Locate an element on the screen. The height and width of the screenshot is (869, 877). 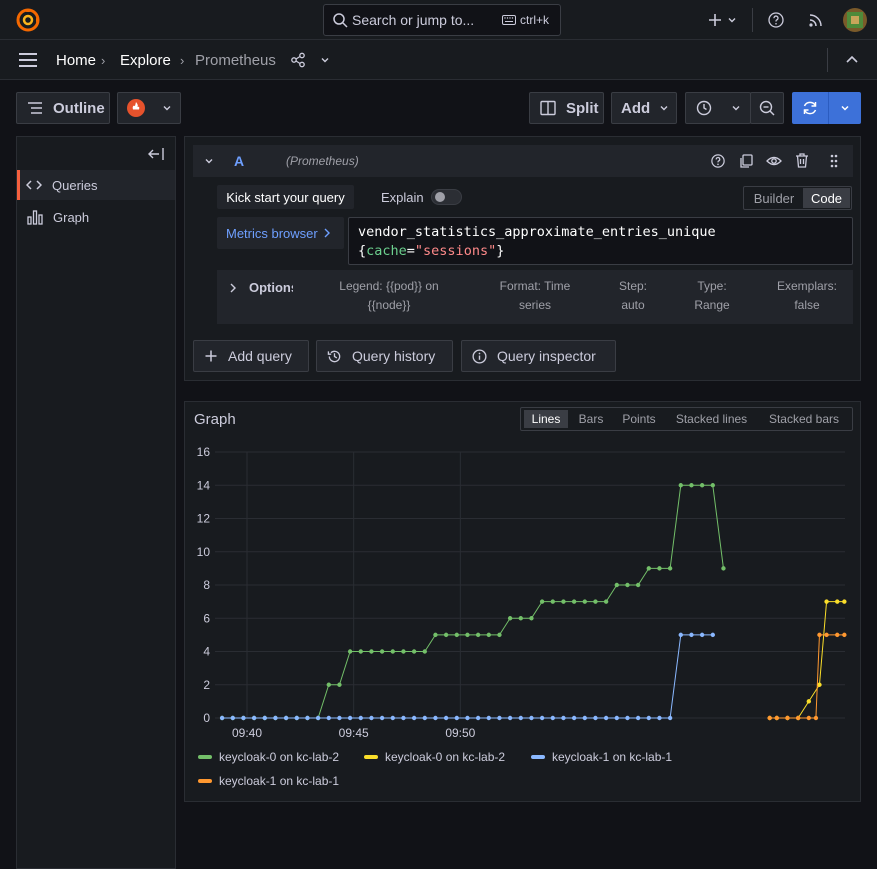
outline-label: Outline is located at coordinates (79, 108).